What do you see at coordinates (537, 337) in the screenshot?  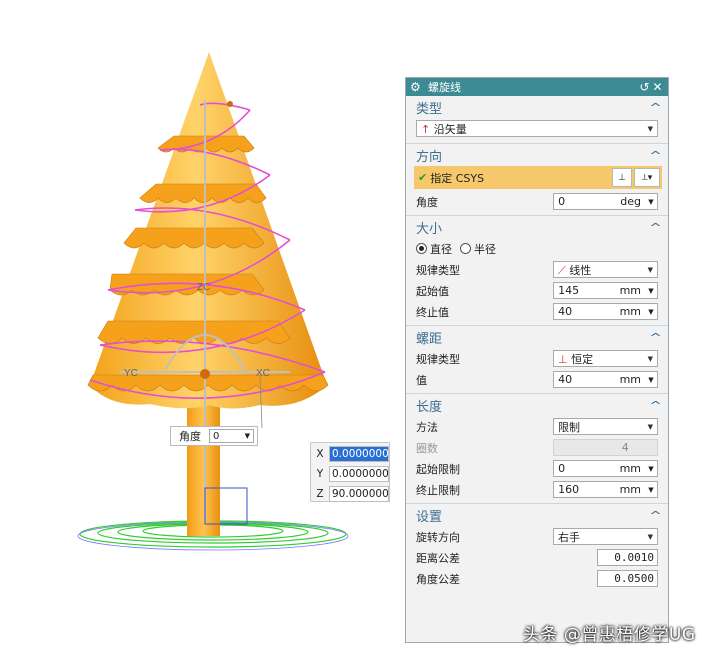 I see `section-pitch-header: 螺距 ^` at bounding box center [537, 337].